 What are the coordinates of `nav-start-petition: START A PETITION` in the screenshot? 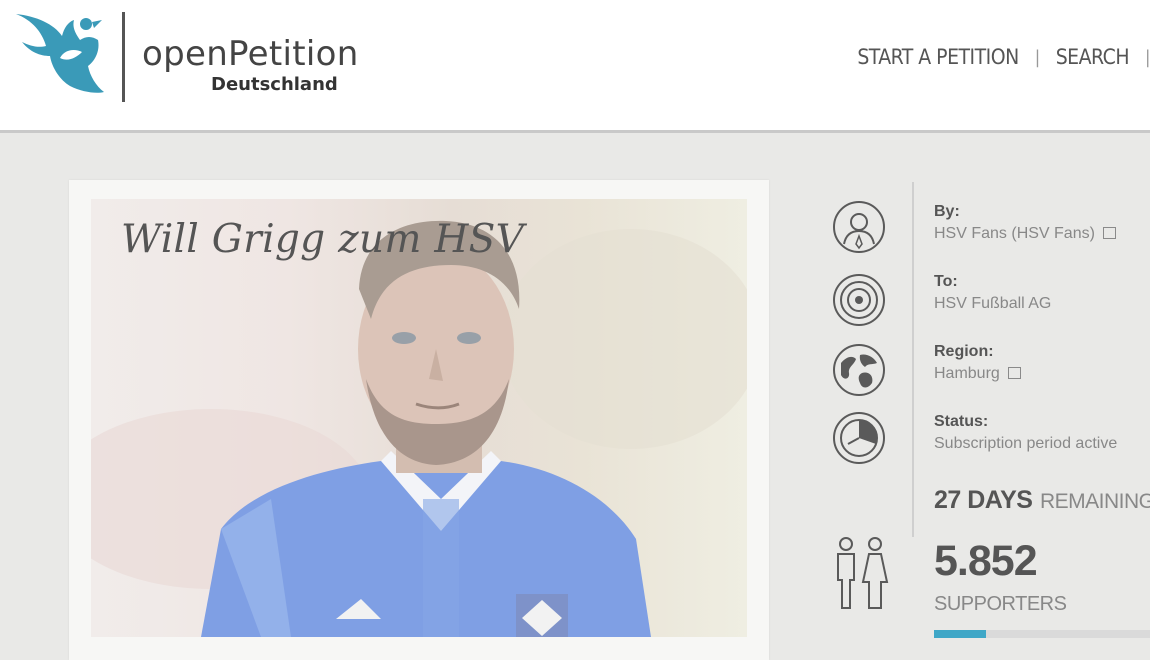 It's located at (938, 57).